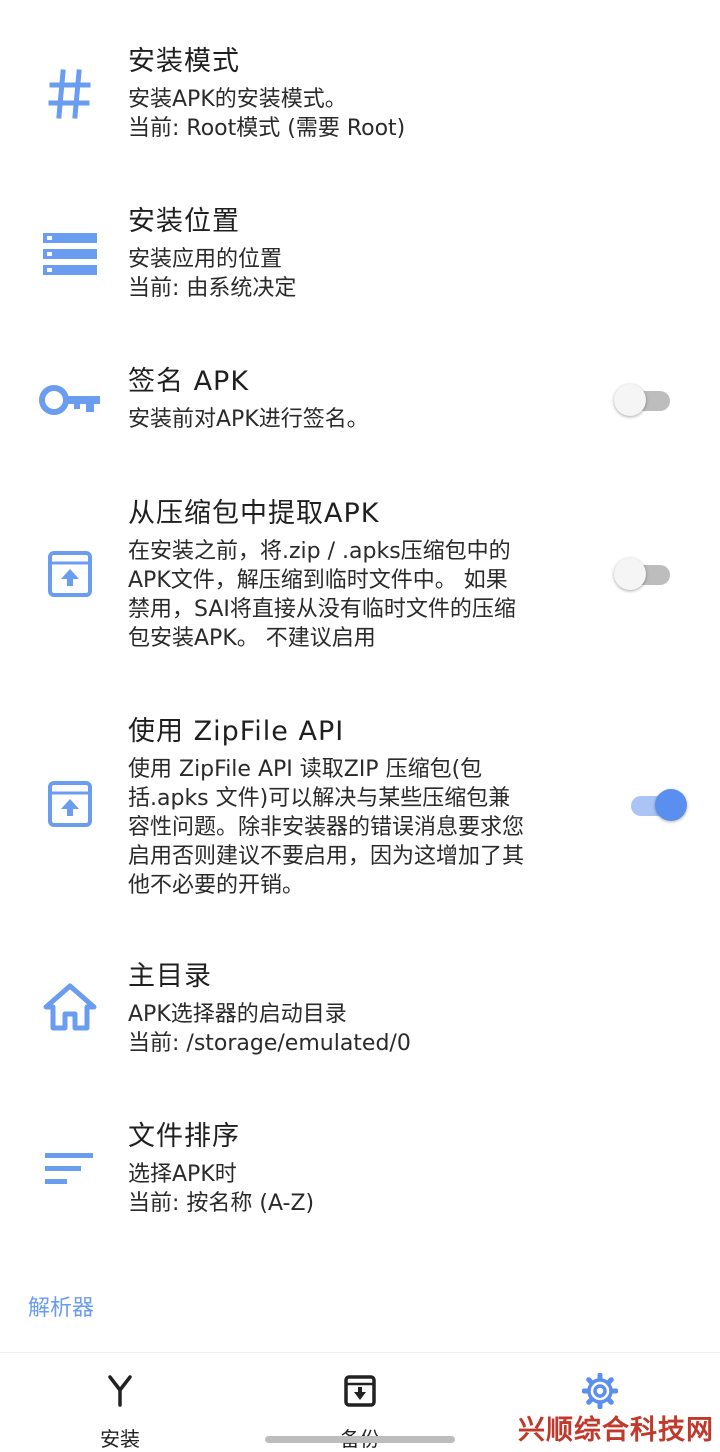 The image size is (720, 1452). I want to click on storage-icon, so click(70, 254).